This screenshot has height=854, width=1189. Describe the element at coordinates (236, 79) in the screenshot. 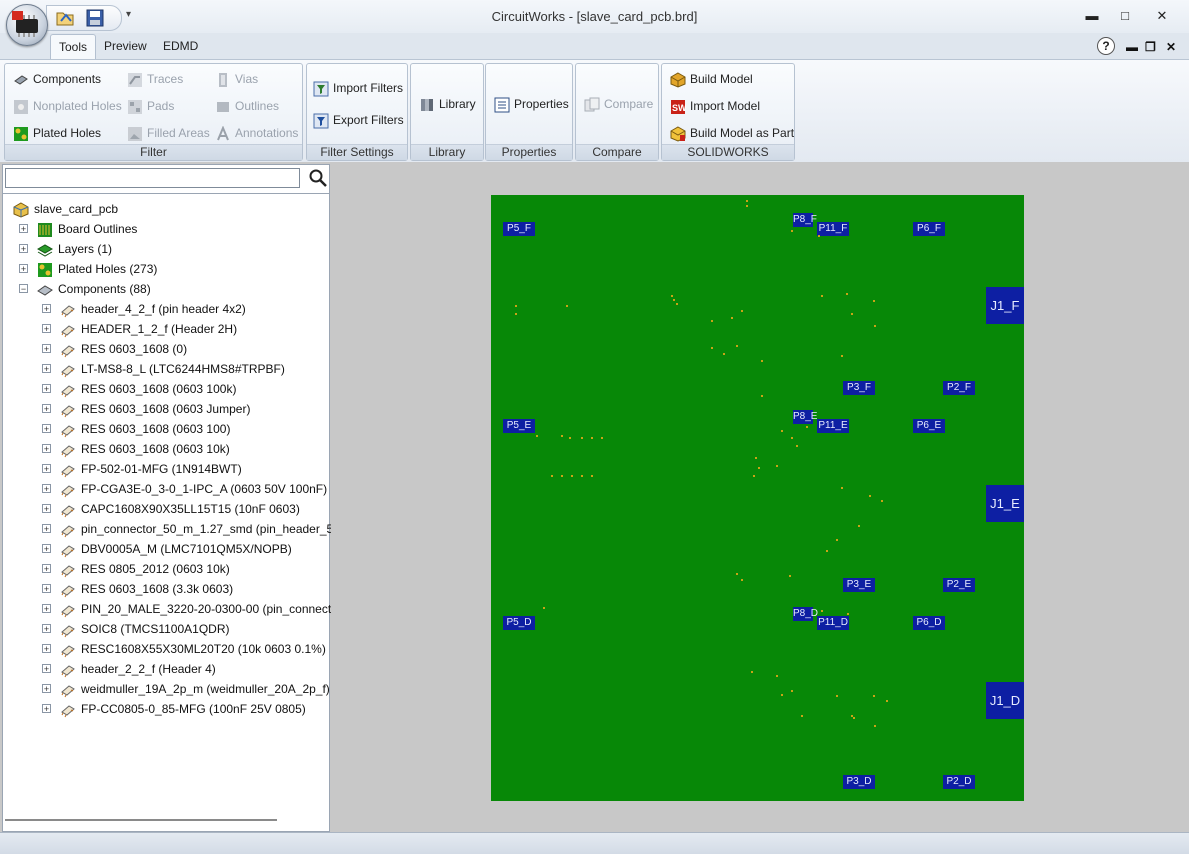

I see `vias-filter-button: Vias` at that location.